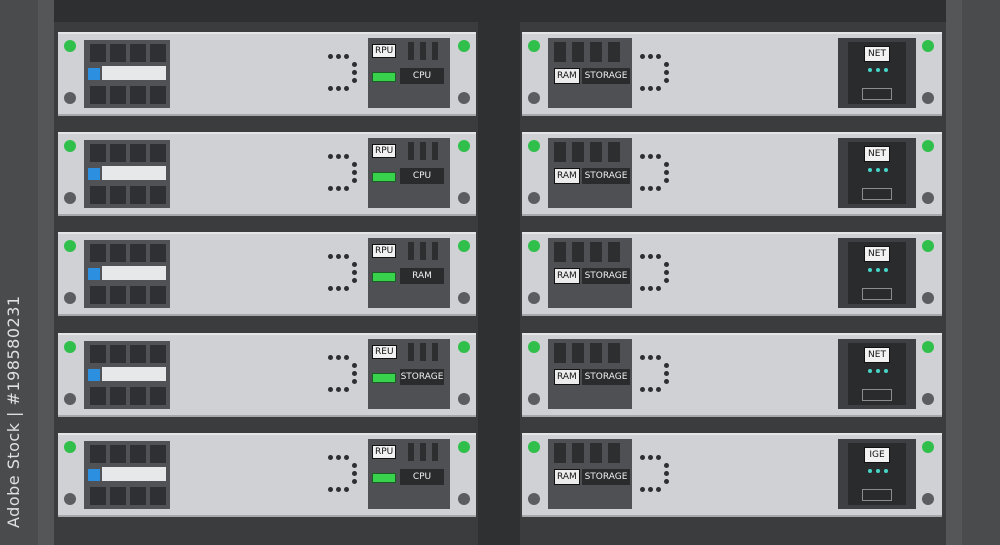  What do you see at coordinates (409, 474) in the screenshot?
I see `unit-control-panel: RPU CPU` at bounding box center [409, 474].